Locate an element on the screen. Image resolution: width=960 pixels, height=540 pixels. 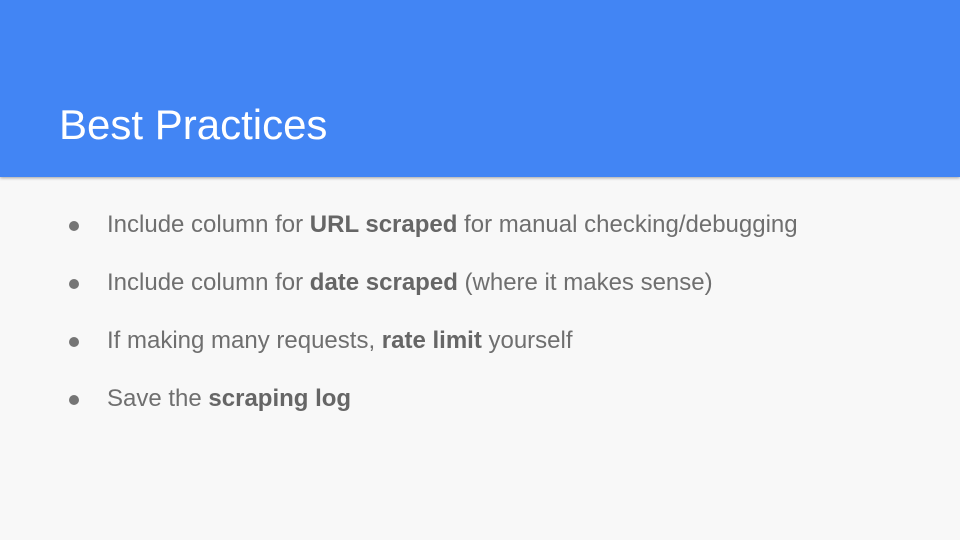
bullet-text-bold: date scraped is located at coordinates (383, 282).